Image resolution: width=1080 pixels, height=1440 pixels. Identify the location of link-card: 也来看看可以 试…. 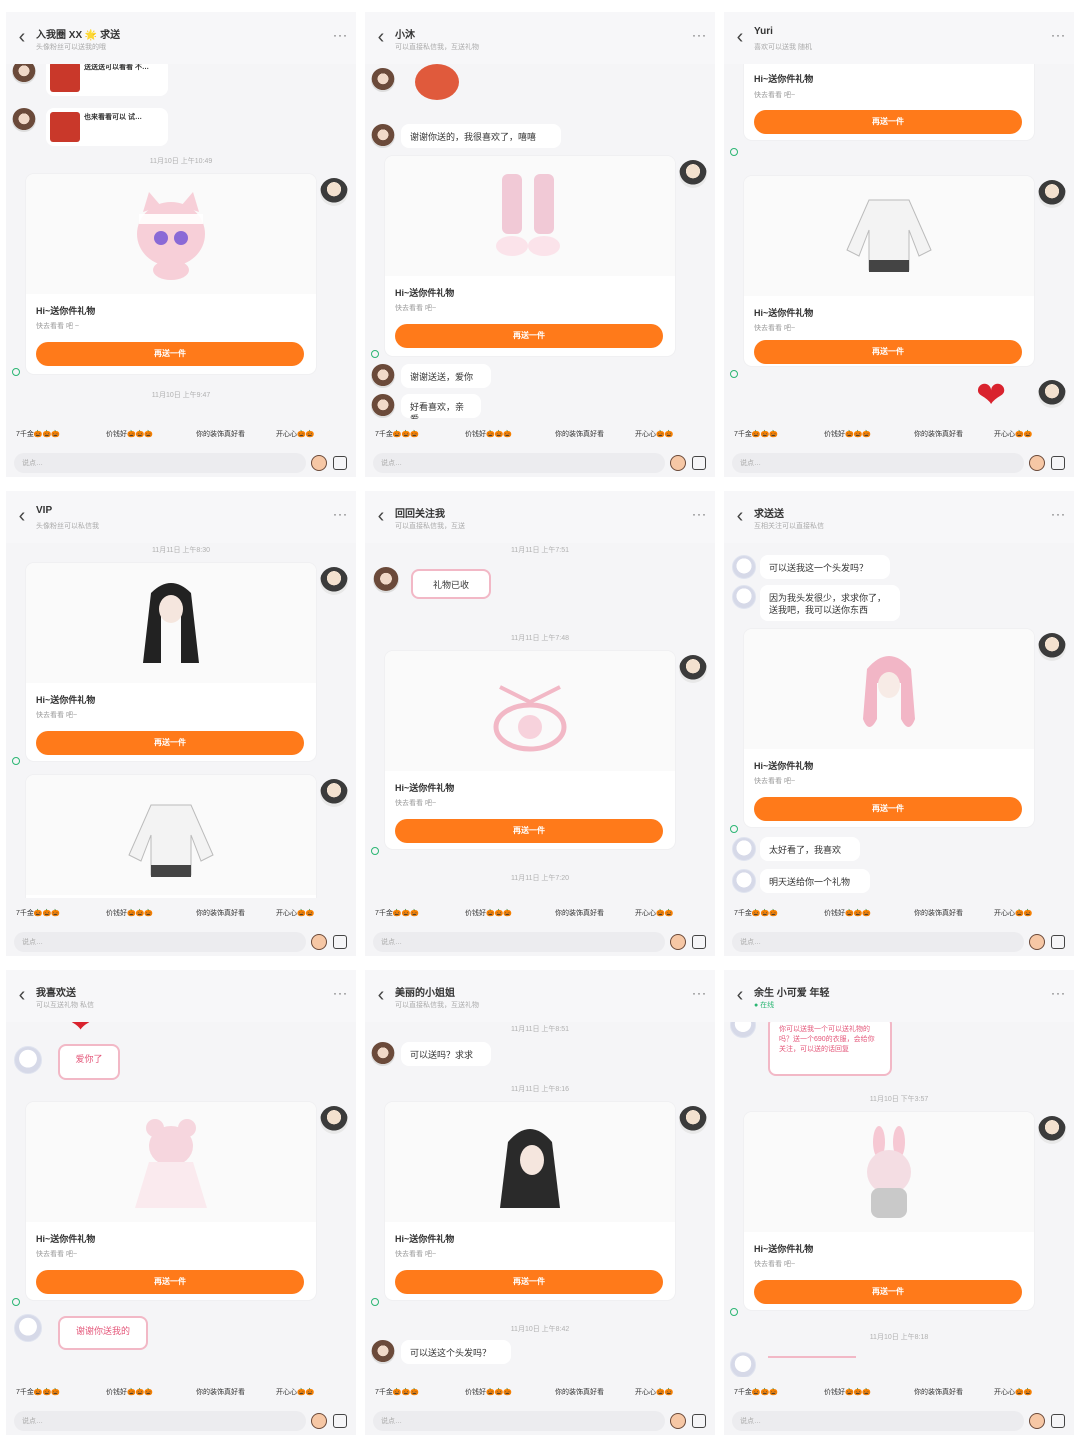
(107, 127).